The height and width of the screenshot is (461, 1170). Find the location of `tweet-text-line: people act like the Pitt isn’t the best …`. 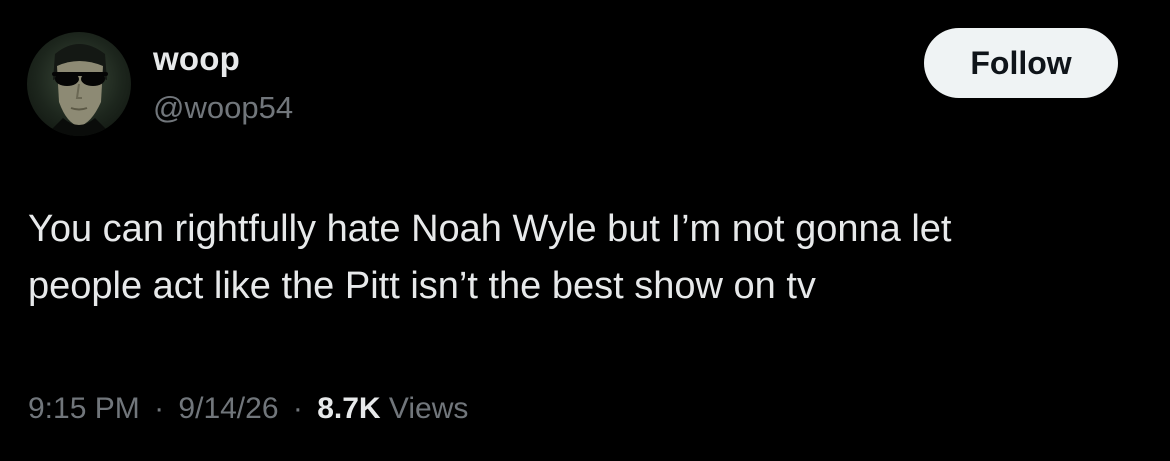

tweet-text-line: people act like the Pitt isn’t the best … is located at coordinates (422, 286).